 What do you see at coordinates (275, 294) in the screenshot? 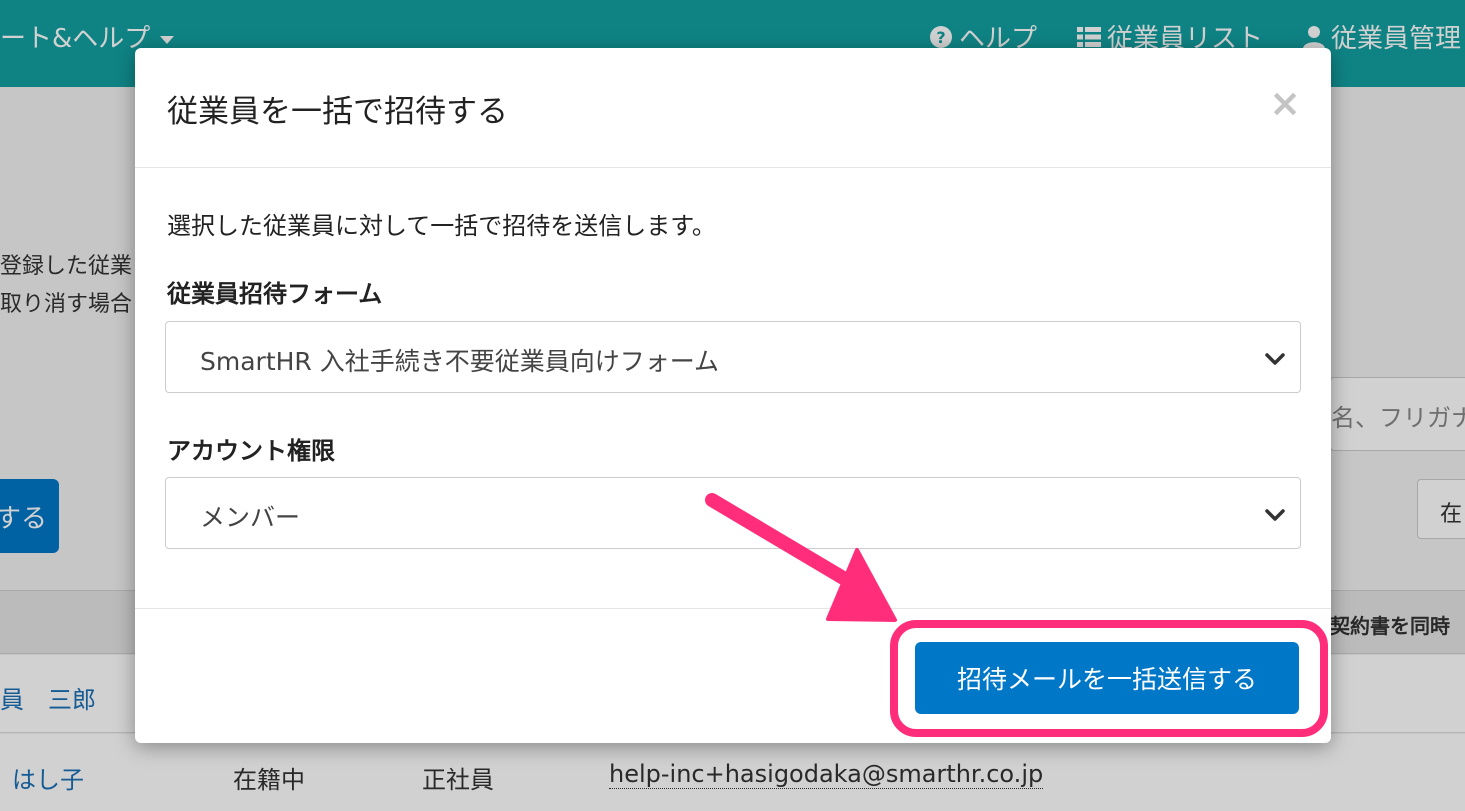
I see `invite-form-label: 従業員招待フォーム` at bounding box center [275, 294].